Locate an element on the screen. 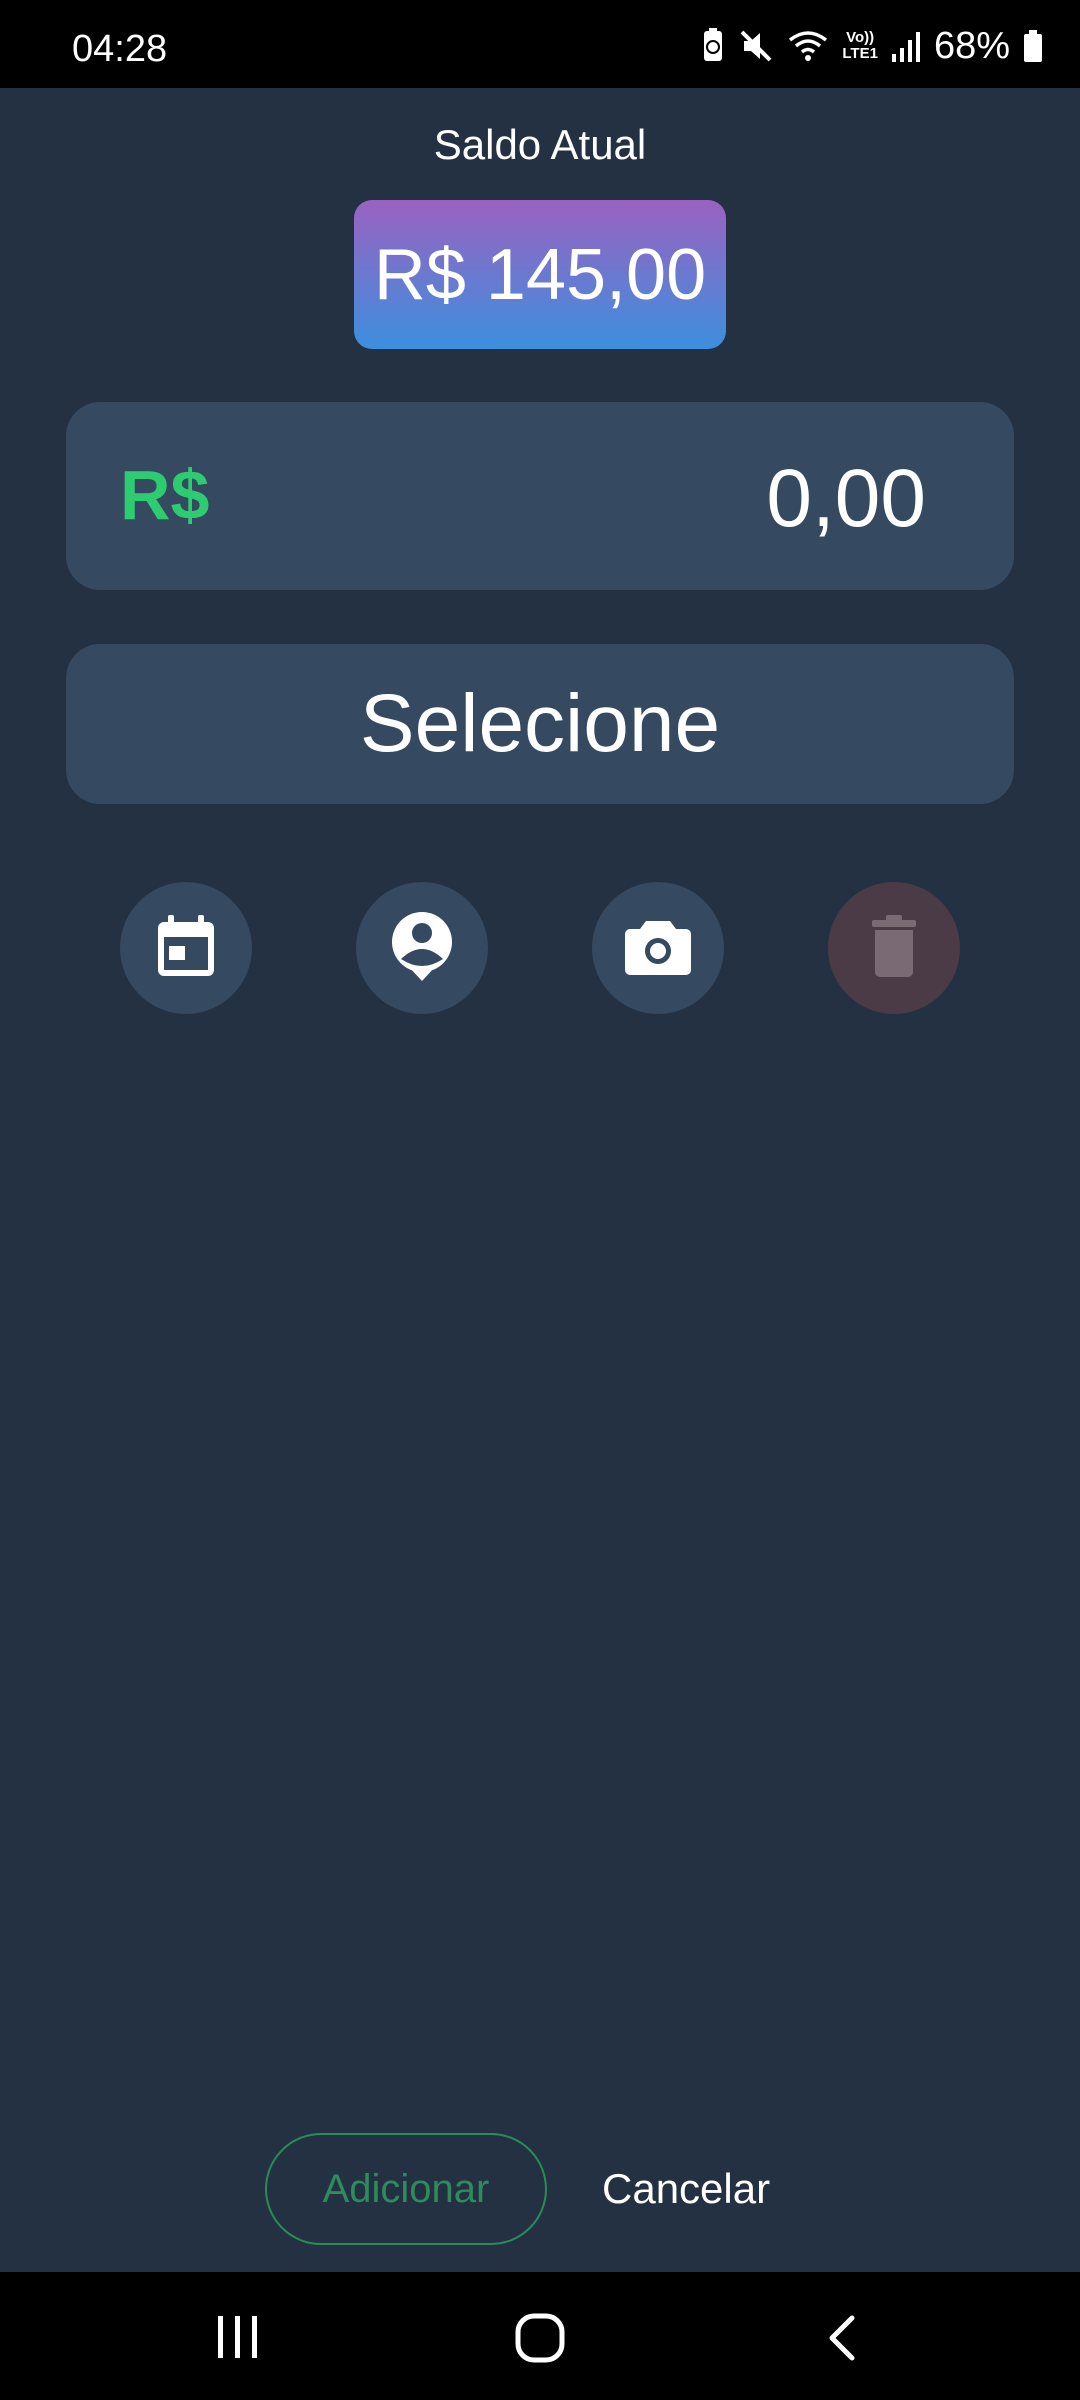 Image resolution: width=1080 pixels, height=2400 pixels. currency-symbol: R$ is located at coordinates (165, 495).